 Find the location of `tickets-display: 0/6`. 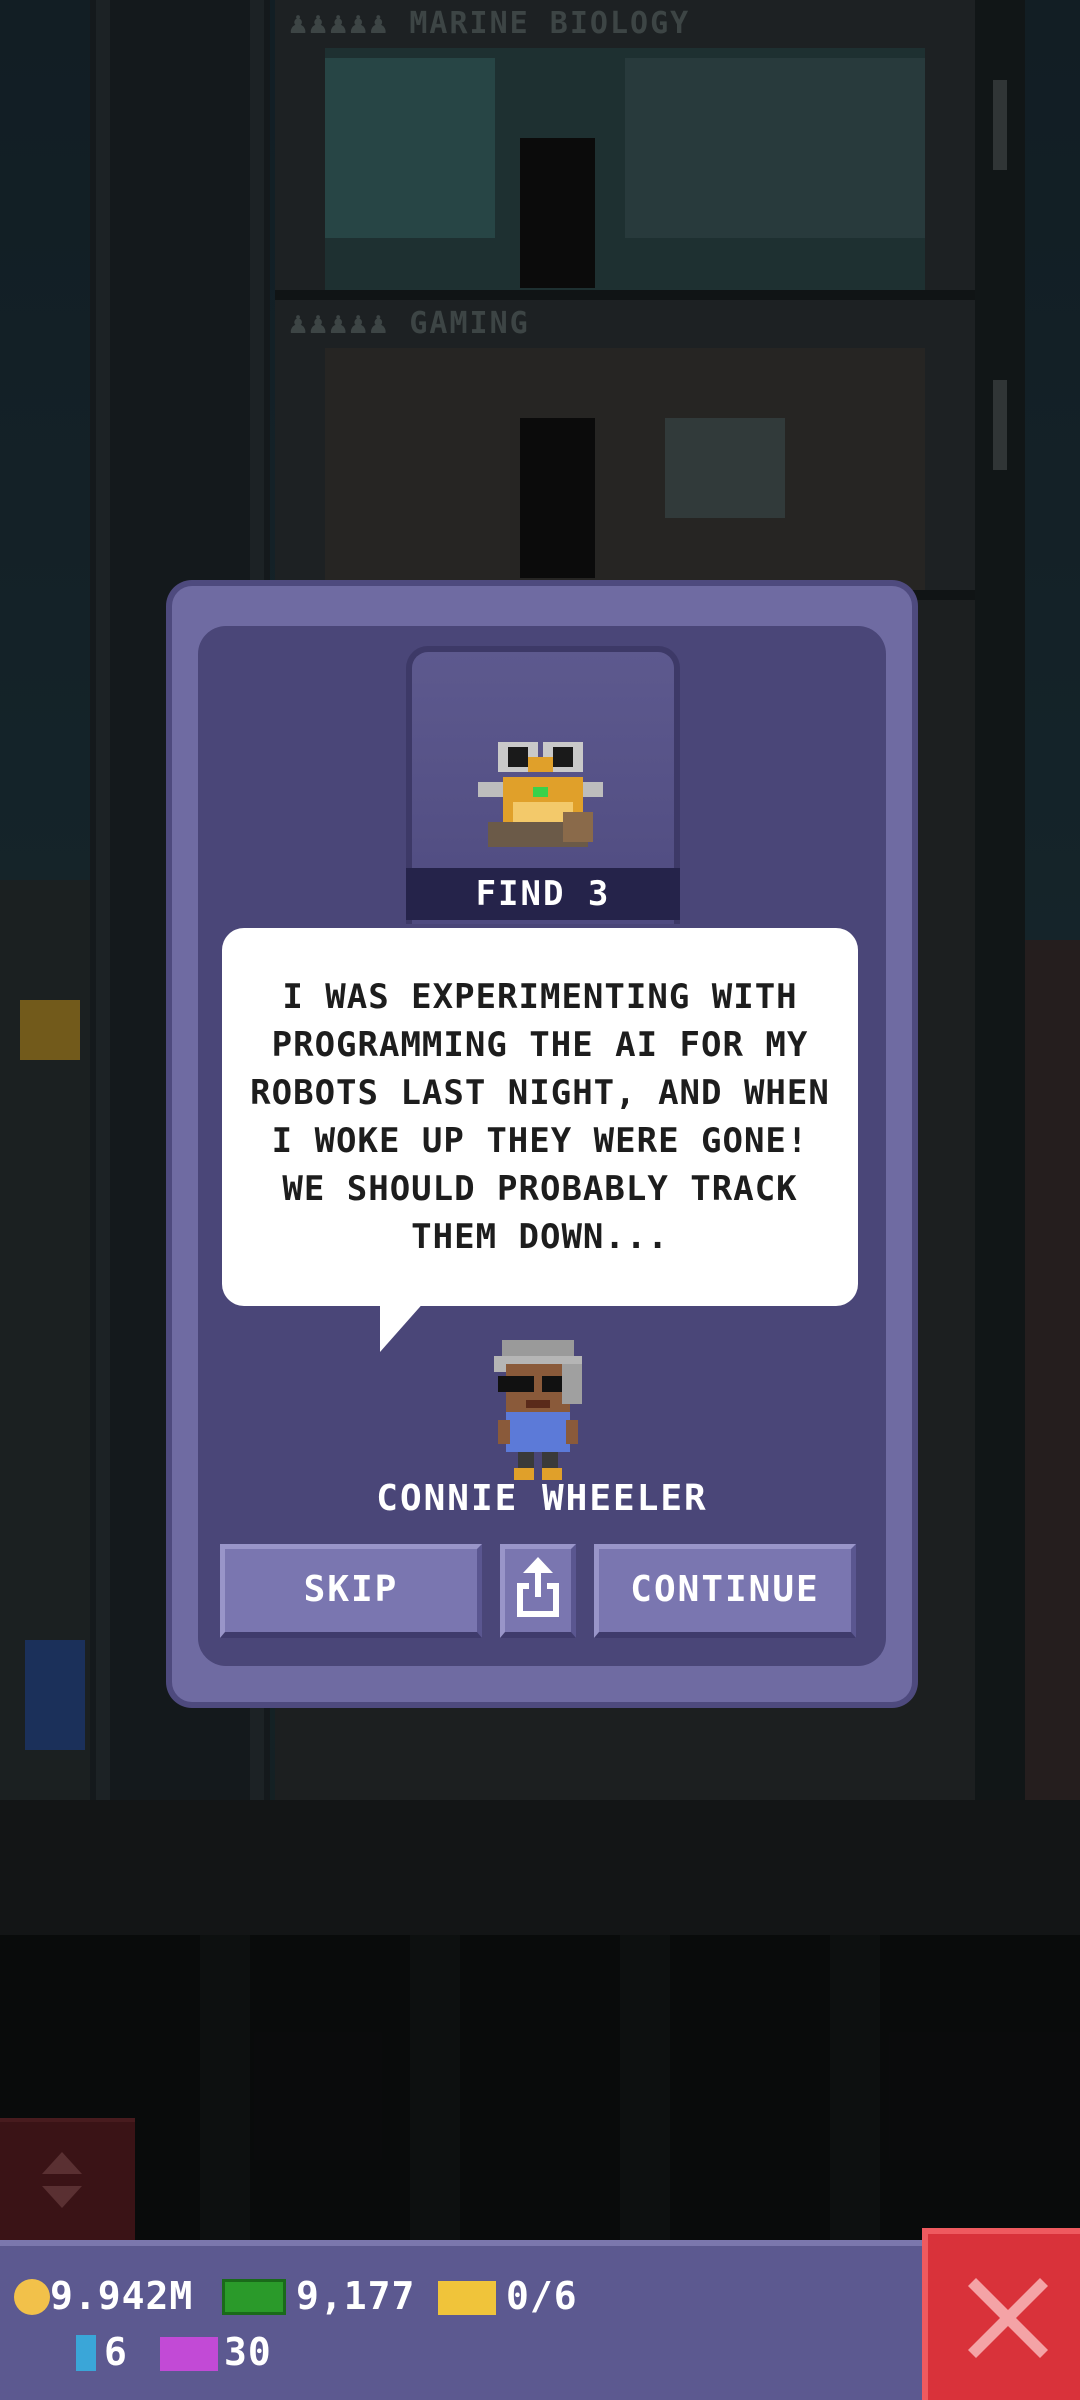

tickets-display: 0/6 is located at coordinates (508, 2296).